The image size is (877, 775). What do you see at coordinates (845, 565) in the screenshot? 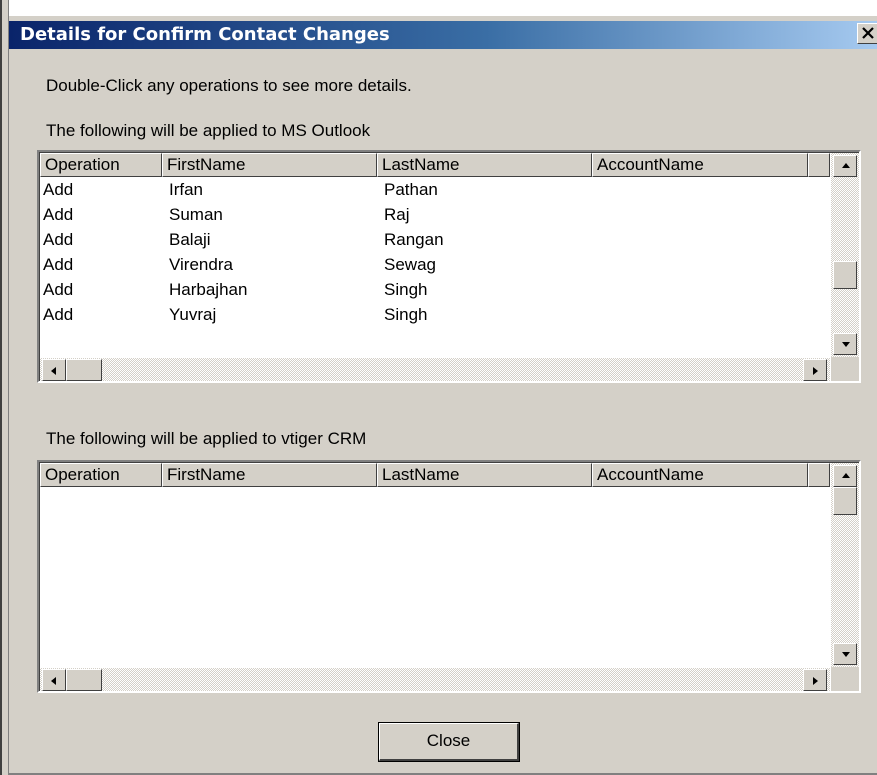
I see `vtiger-vertical-scrollbar` at bounding box center [845, 565].